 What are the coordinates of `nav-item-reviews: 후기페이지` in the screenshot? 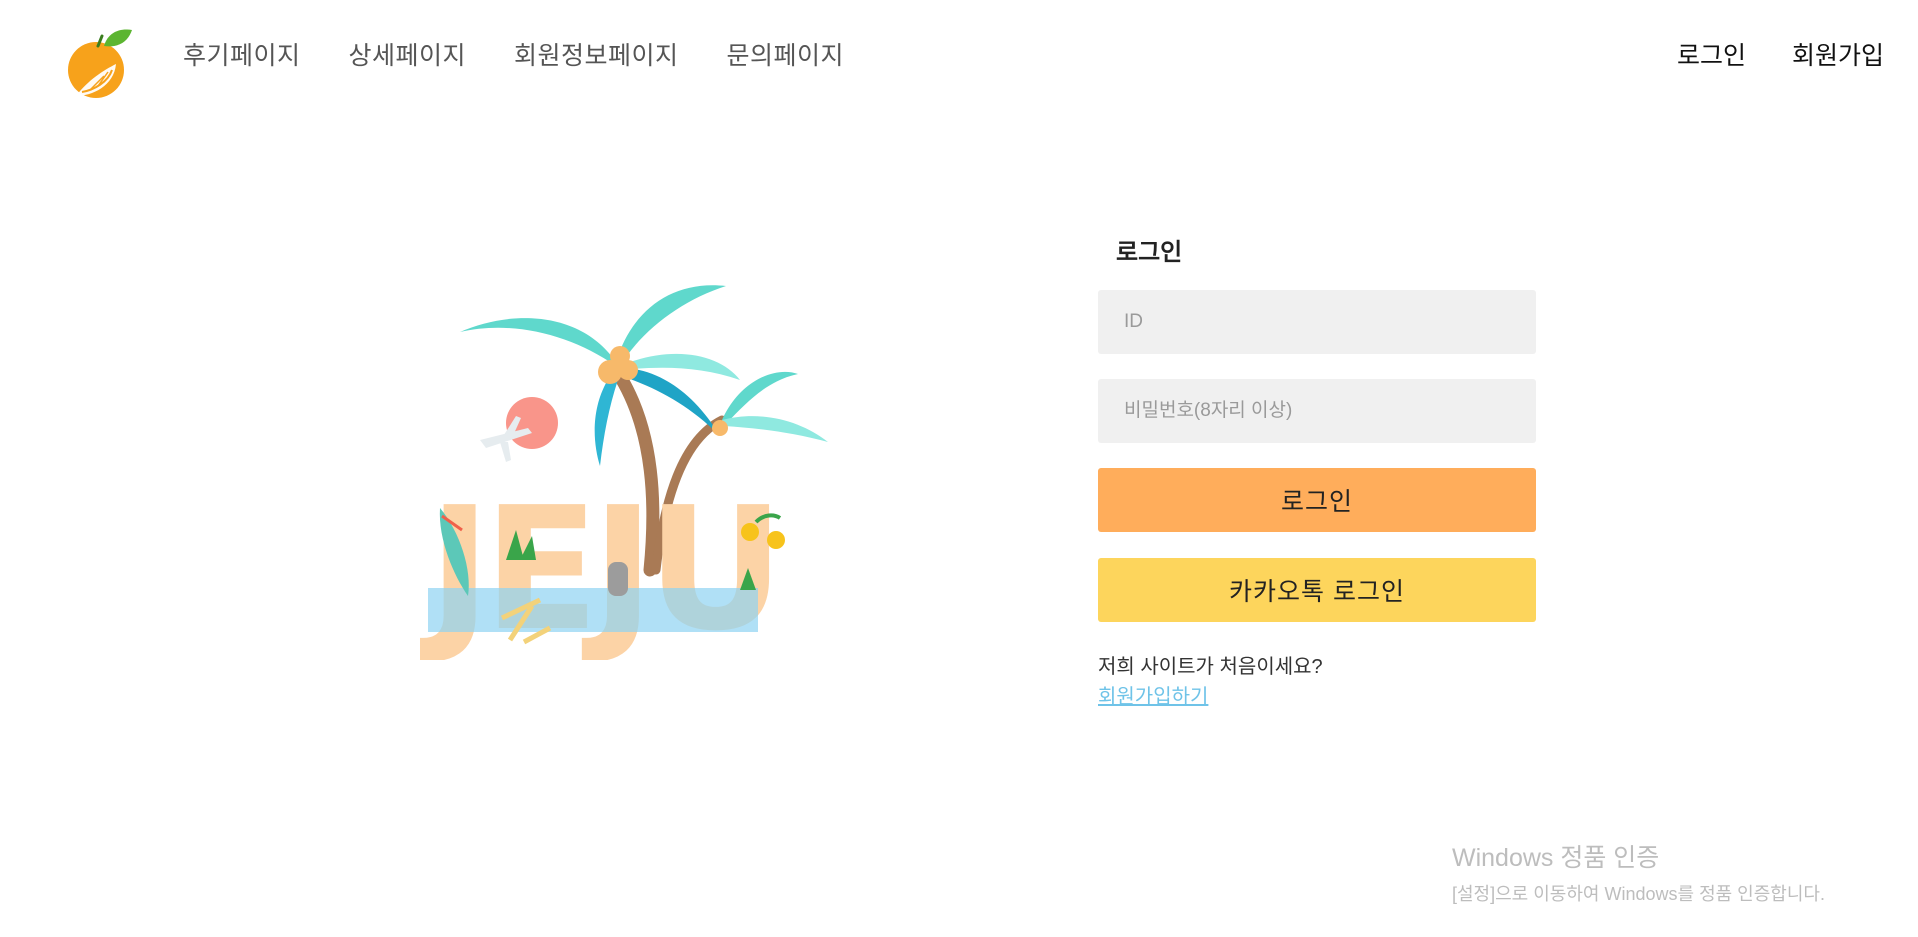 It's located at (242, 54).